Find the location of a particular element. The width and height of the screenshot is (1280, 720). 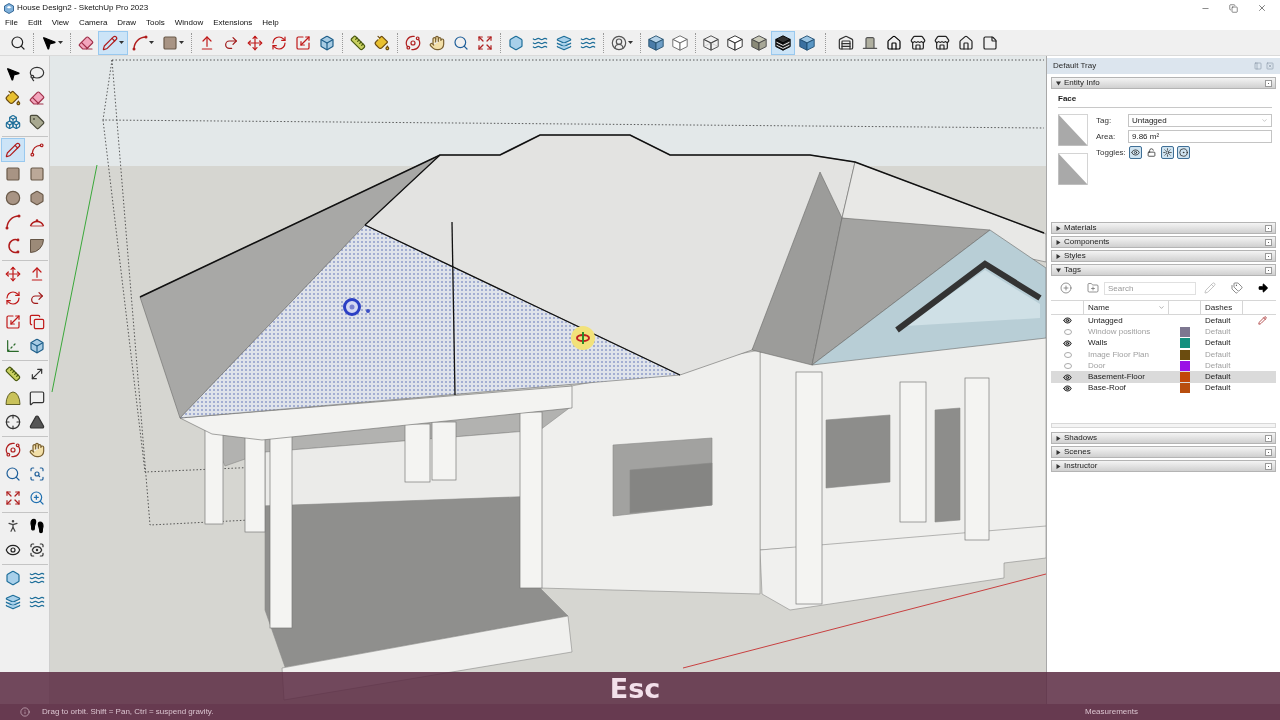

tag-row: Basement-Floor Default is located at coordinates (1163, 377).